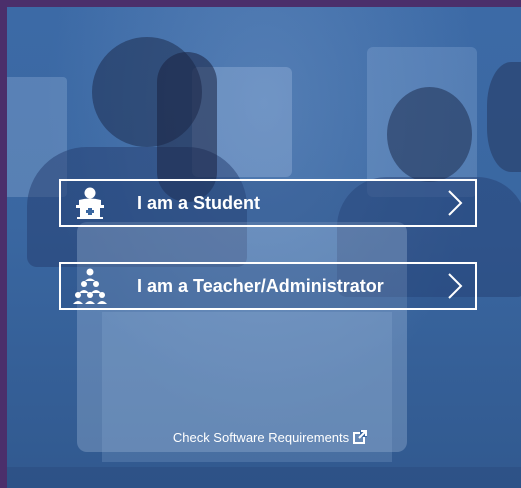 This screenshot has width=521, height=488. What do you see at coordinates (90, 286) in the screenshot?
I see `teacher-group-icon` at bounding box center [90, 286].